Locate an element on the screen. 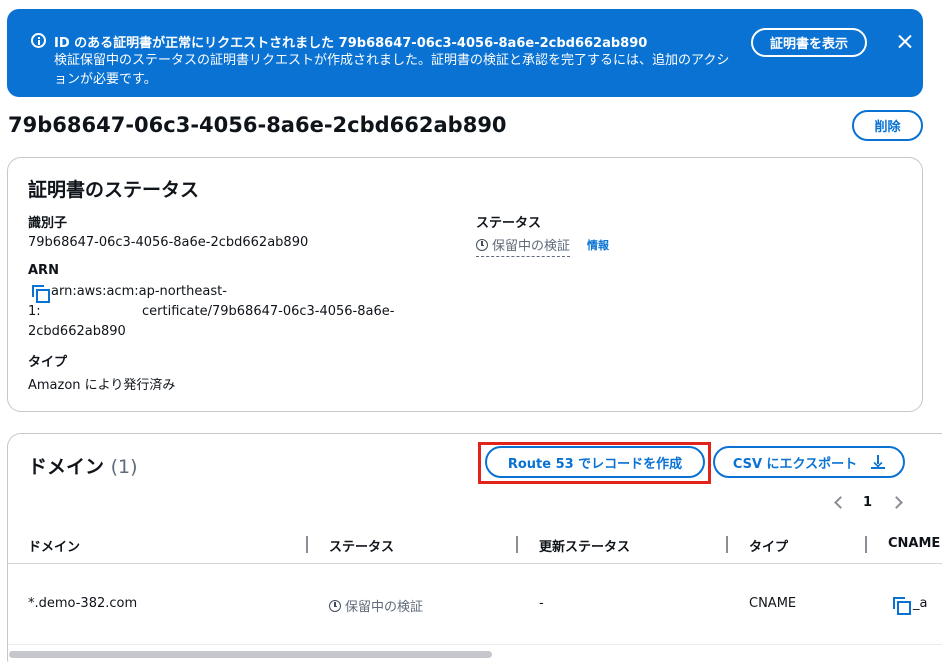  status-value: 保留中の検証 is located at coordinates (523, 246).